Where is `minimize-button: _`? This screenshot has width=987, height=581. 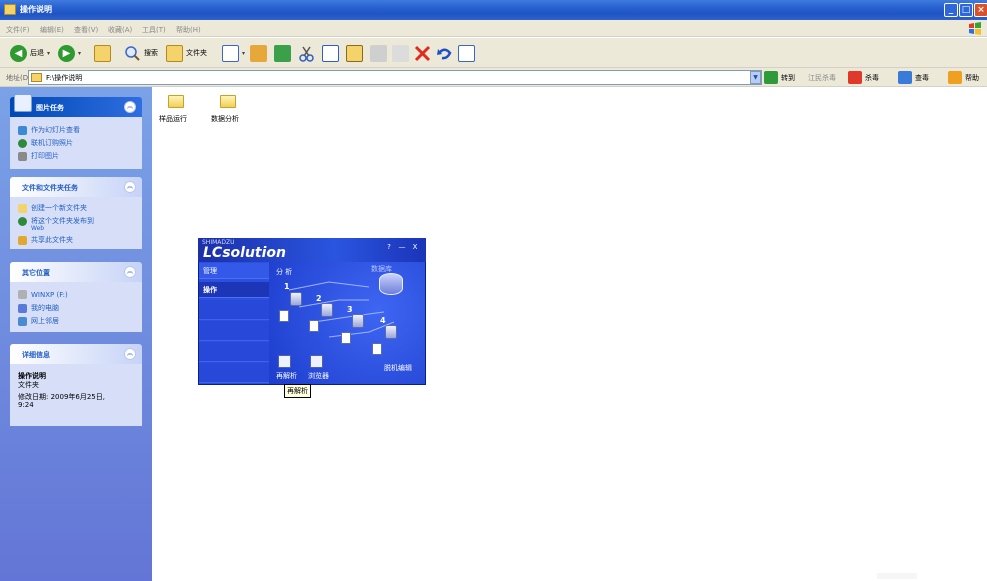 minimize-button: _ is located at coordinates (951, 10).